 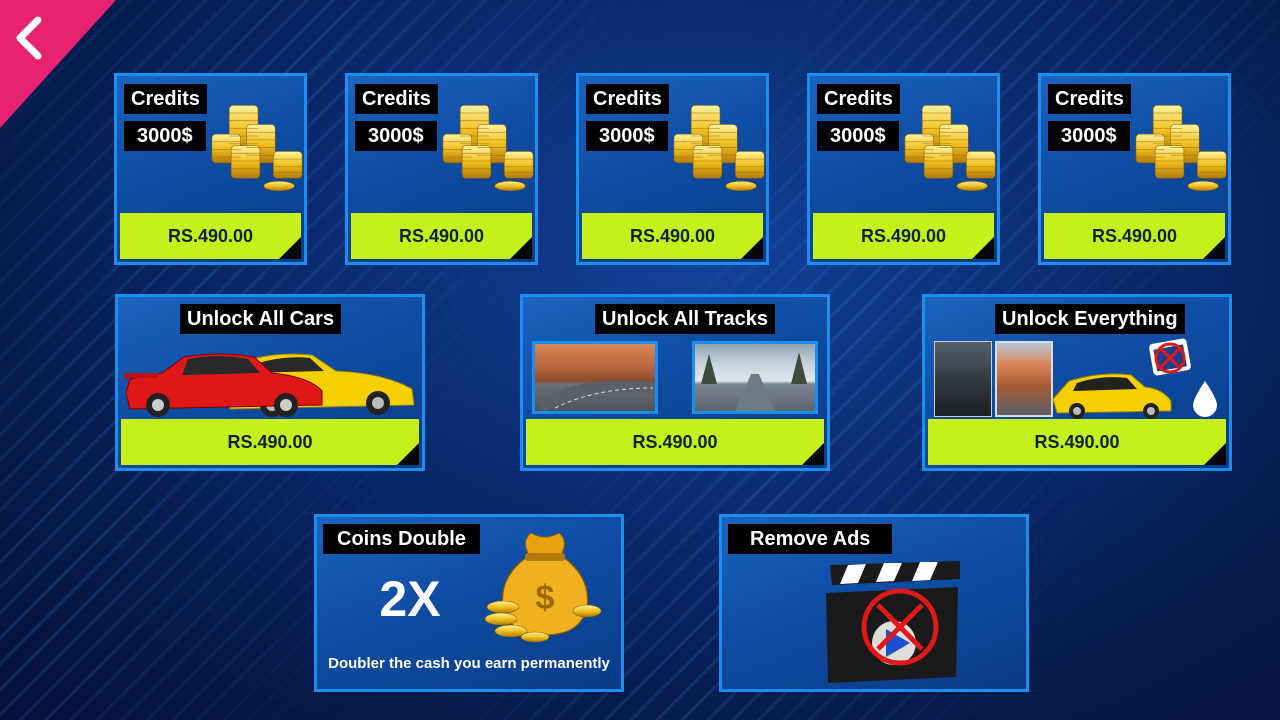 I want to click on clapperboard-no-ads-icon, so click(x=893, y=622).